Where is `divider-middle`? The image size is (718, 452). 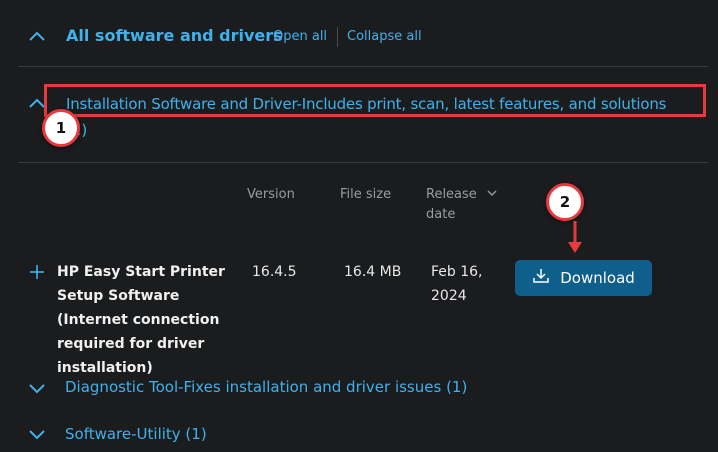 divider-middle is located at coordinates (363, 162).